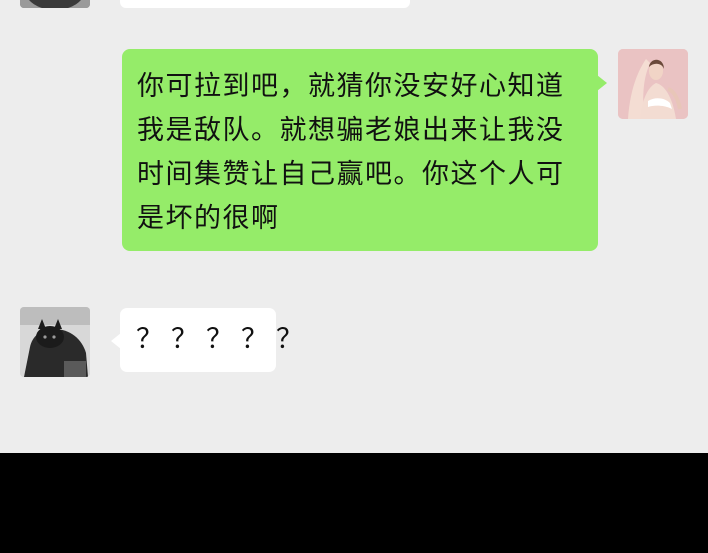 This screenshot has width=708, height=553. Describe the element at coordinates (265, 4) in the screenshot. I see `message-bubble-incoming` at that location.